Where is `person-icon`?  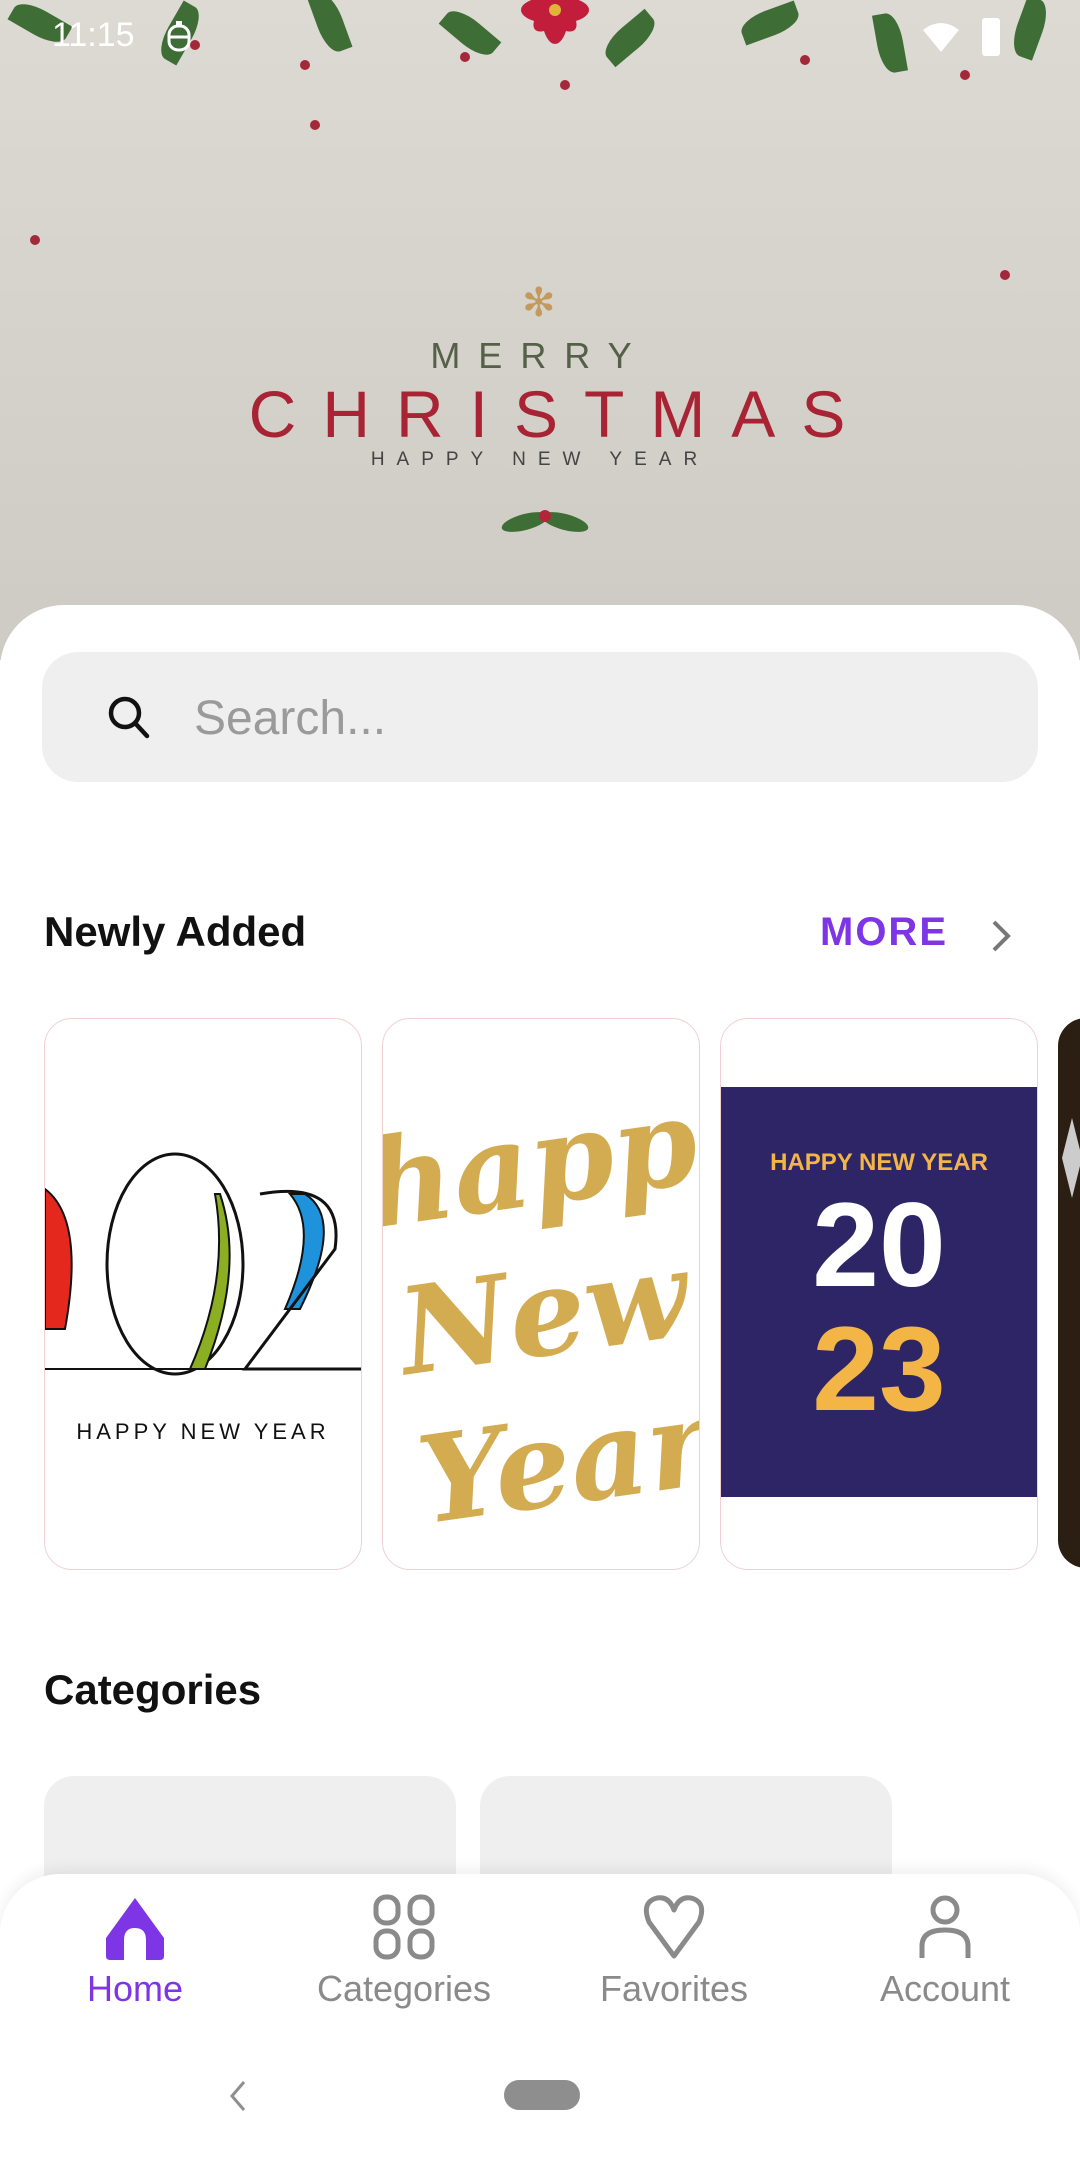 person-icon is located at coordinates (945, 1926).